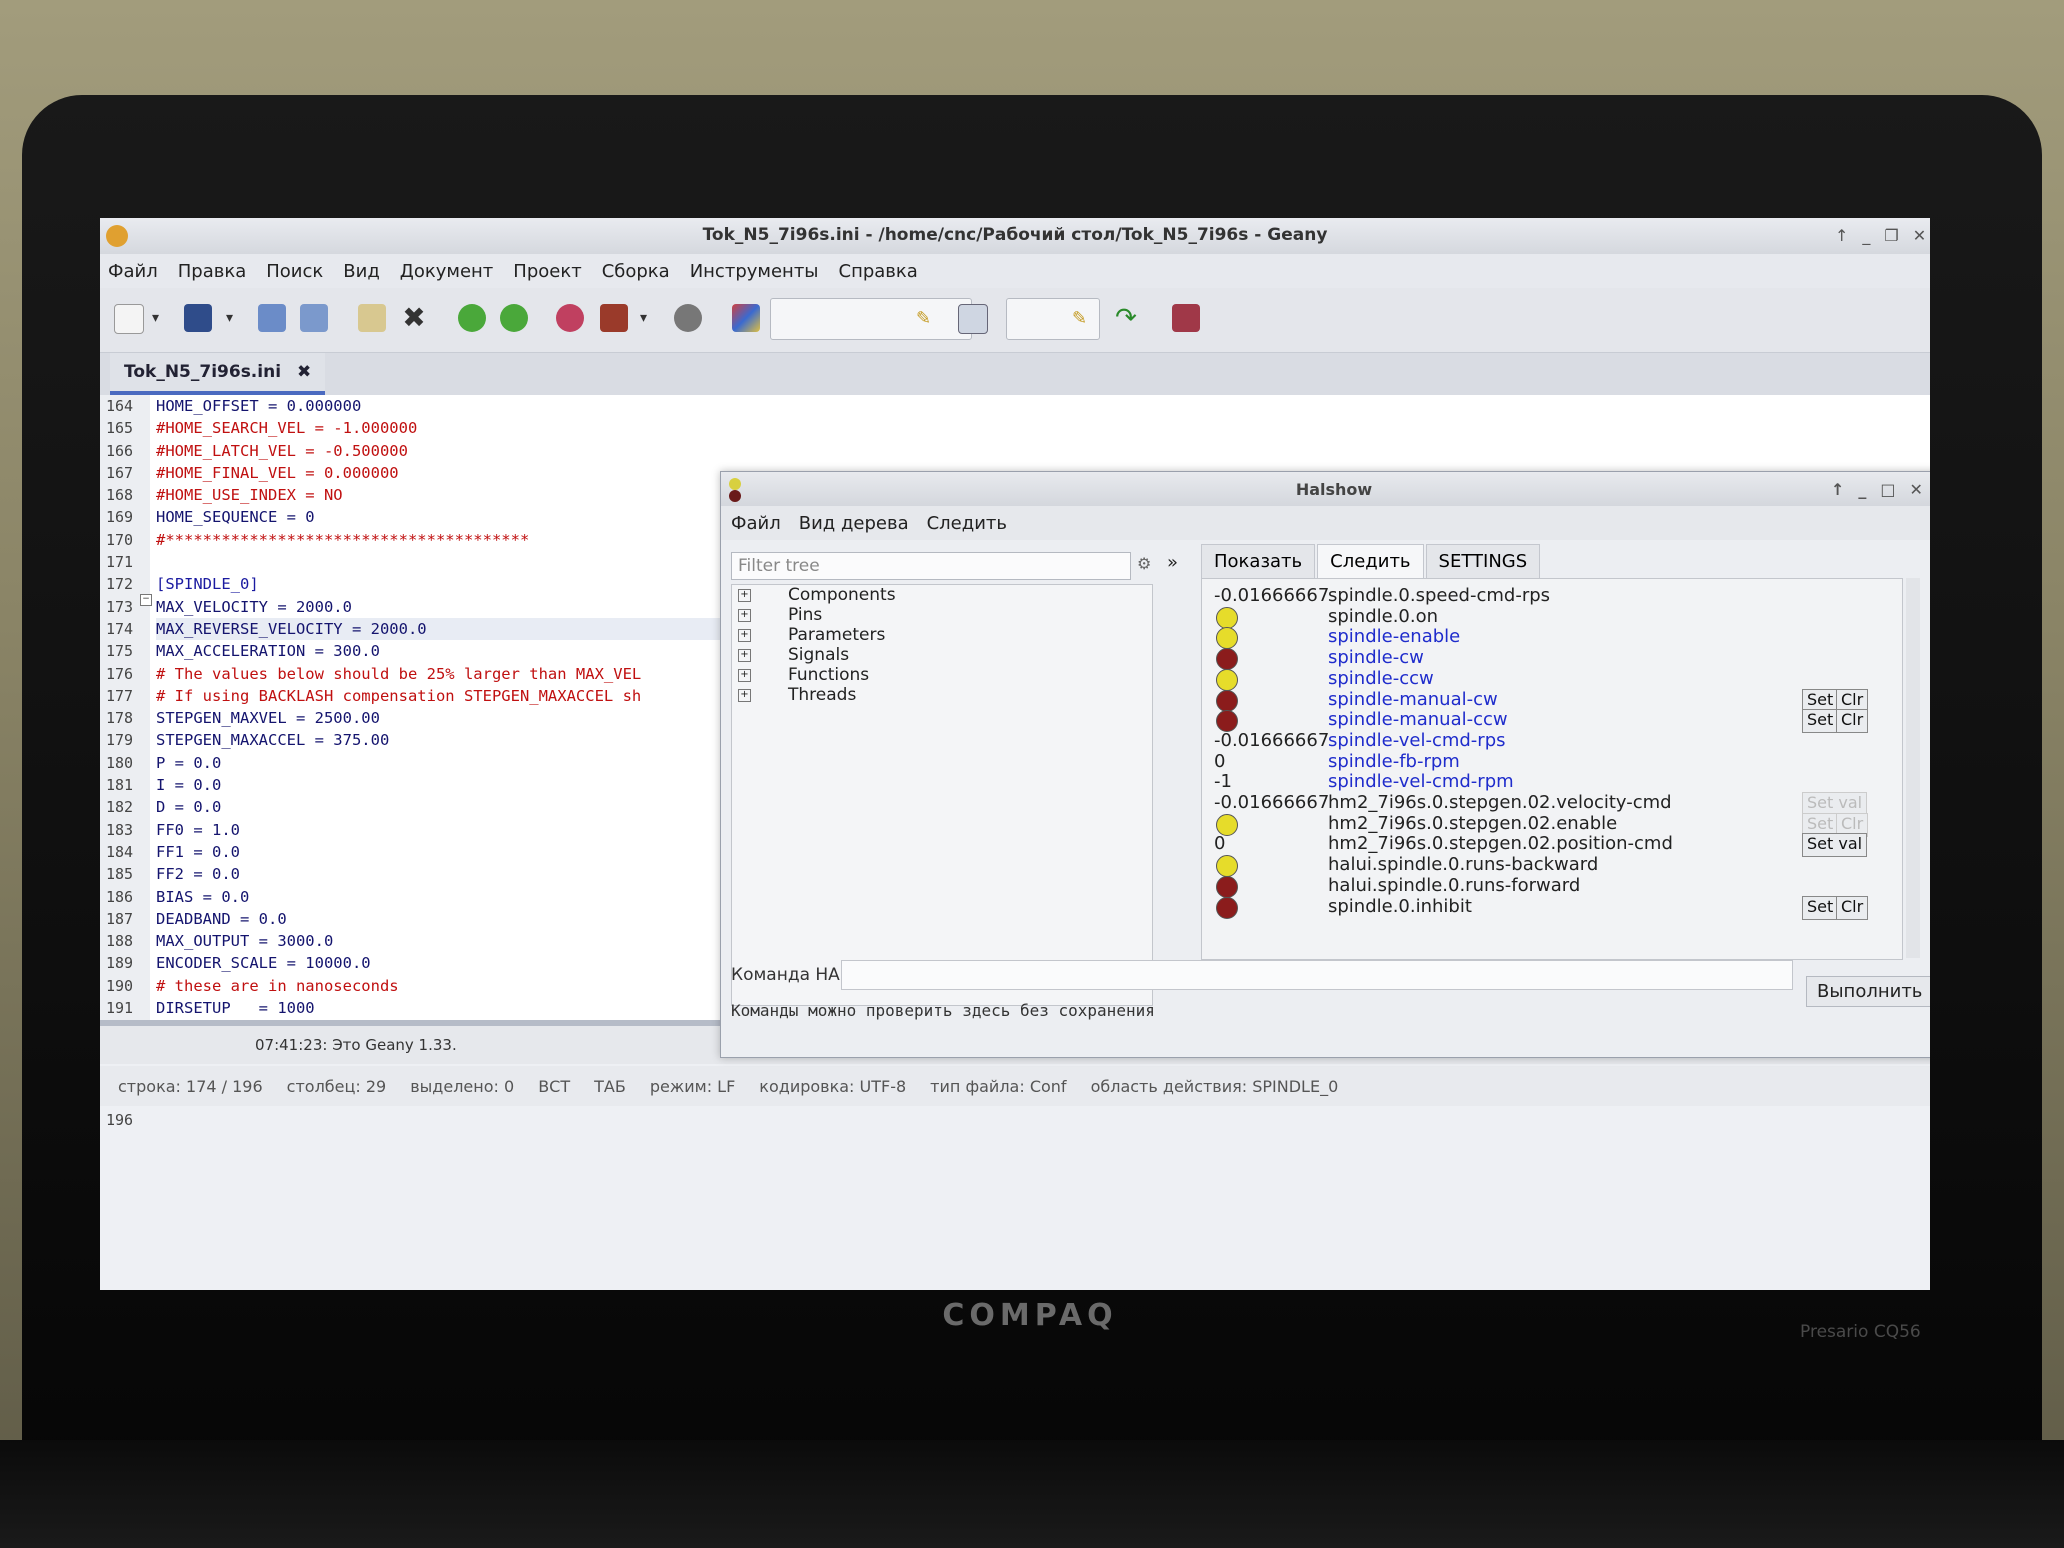  I want to click on watch-row: -0.01666667 spindle.0.speed-cmd-rps, so click(1552, 596).